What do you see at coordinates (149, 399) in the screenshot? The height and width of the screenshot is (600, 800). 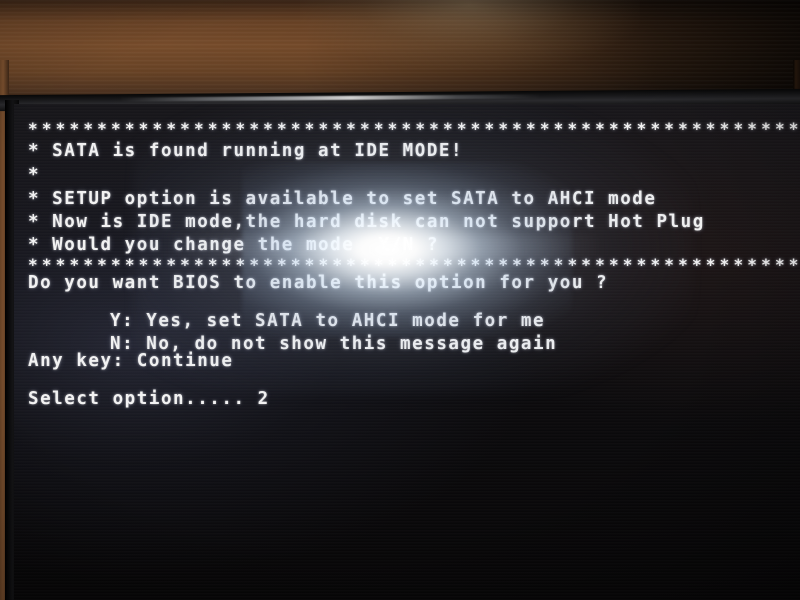 I see `bios-select-option-prompt: Select option..... 2` at bounding box center [149, 399].